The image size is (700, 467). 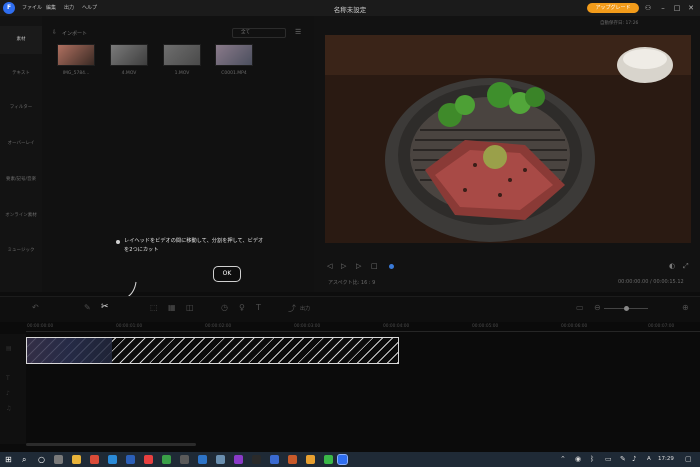 What do you see at coordinates (592, 459) in the screenshot?
I see `bluetooth-icon: ᛒ` at bounding box center [592, 459].